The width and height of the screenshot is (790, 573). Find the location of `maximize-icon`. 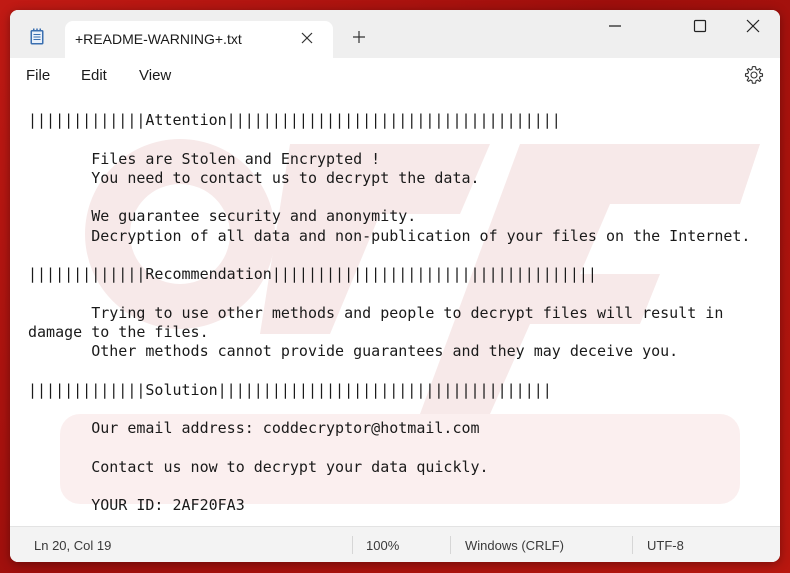

maximize-icon is located at coordinates (700, 26).